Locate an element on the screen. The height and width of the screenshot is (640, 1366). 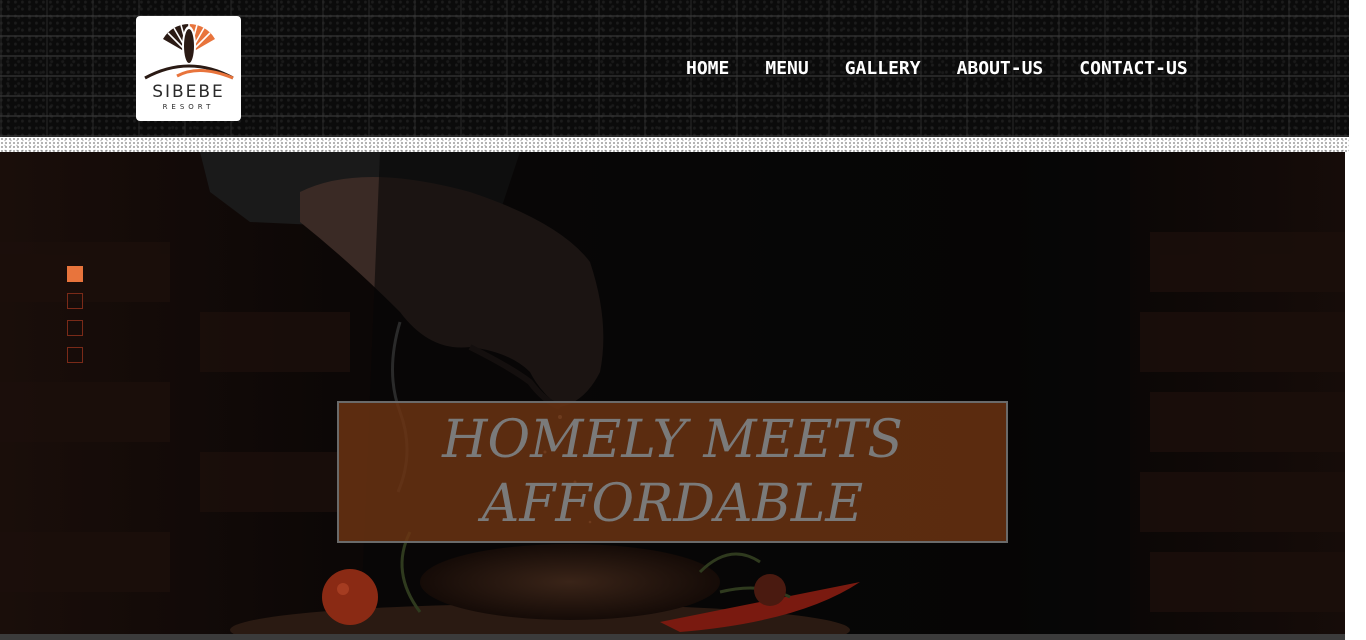
hero-headline-banner: HOMELY MEETS AFFORDABLE is located at coordinates (672, 472).